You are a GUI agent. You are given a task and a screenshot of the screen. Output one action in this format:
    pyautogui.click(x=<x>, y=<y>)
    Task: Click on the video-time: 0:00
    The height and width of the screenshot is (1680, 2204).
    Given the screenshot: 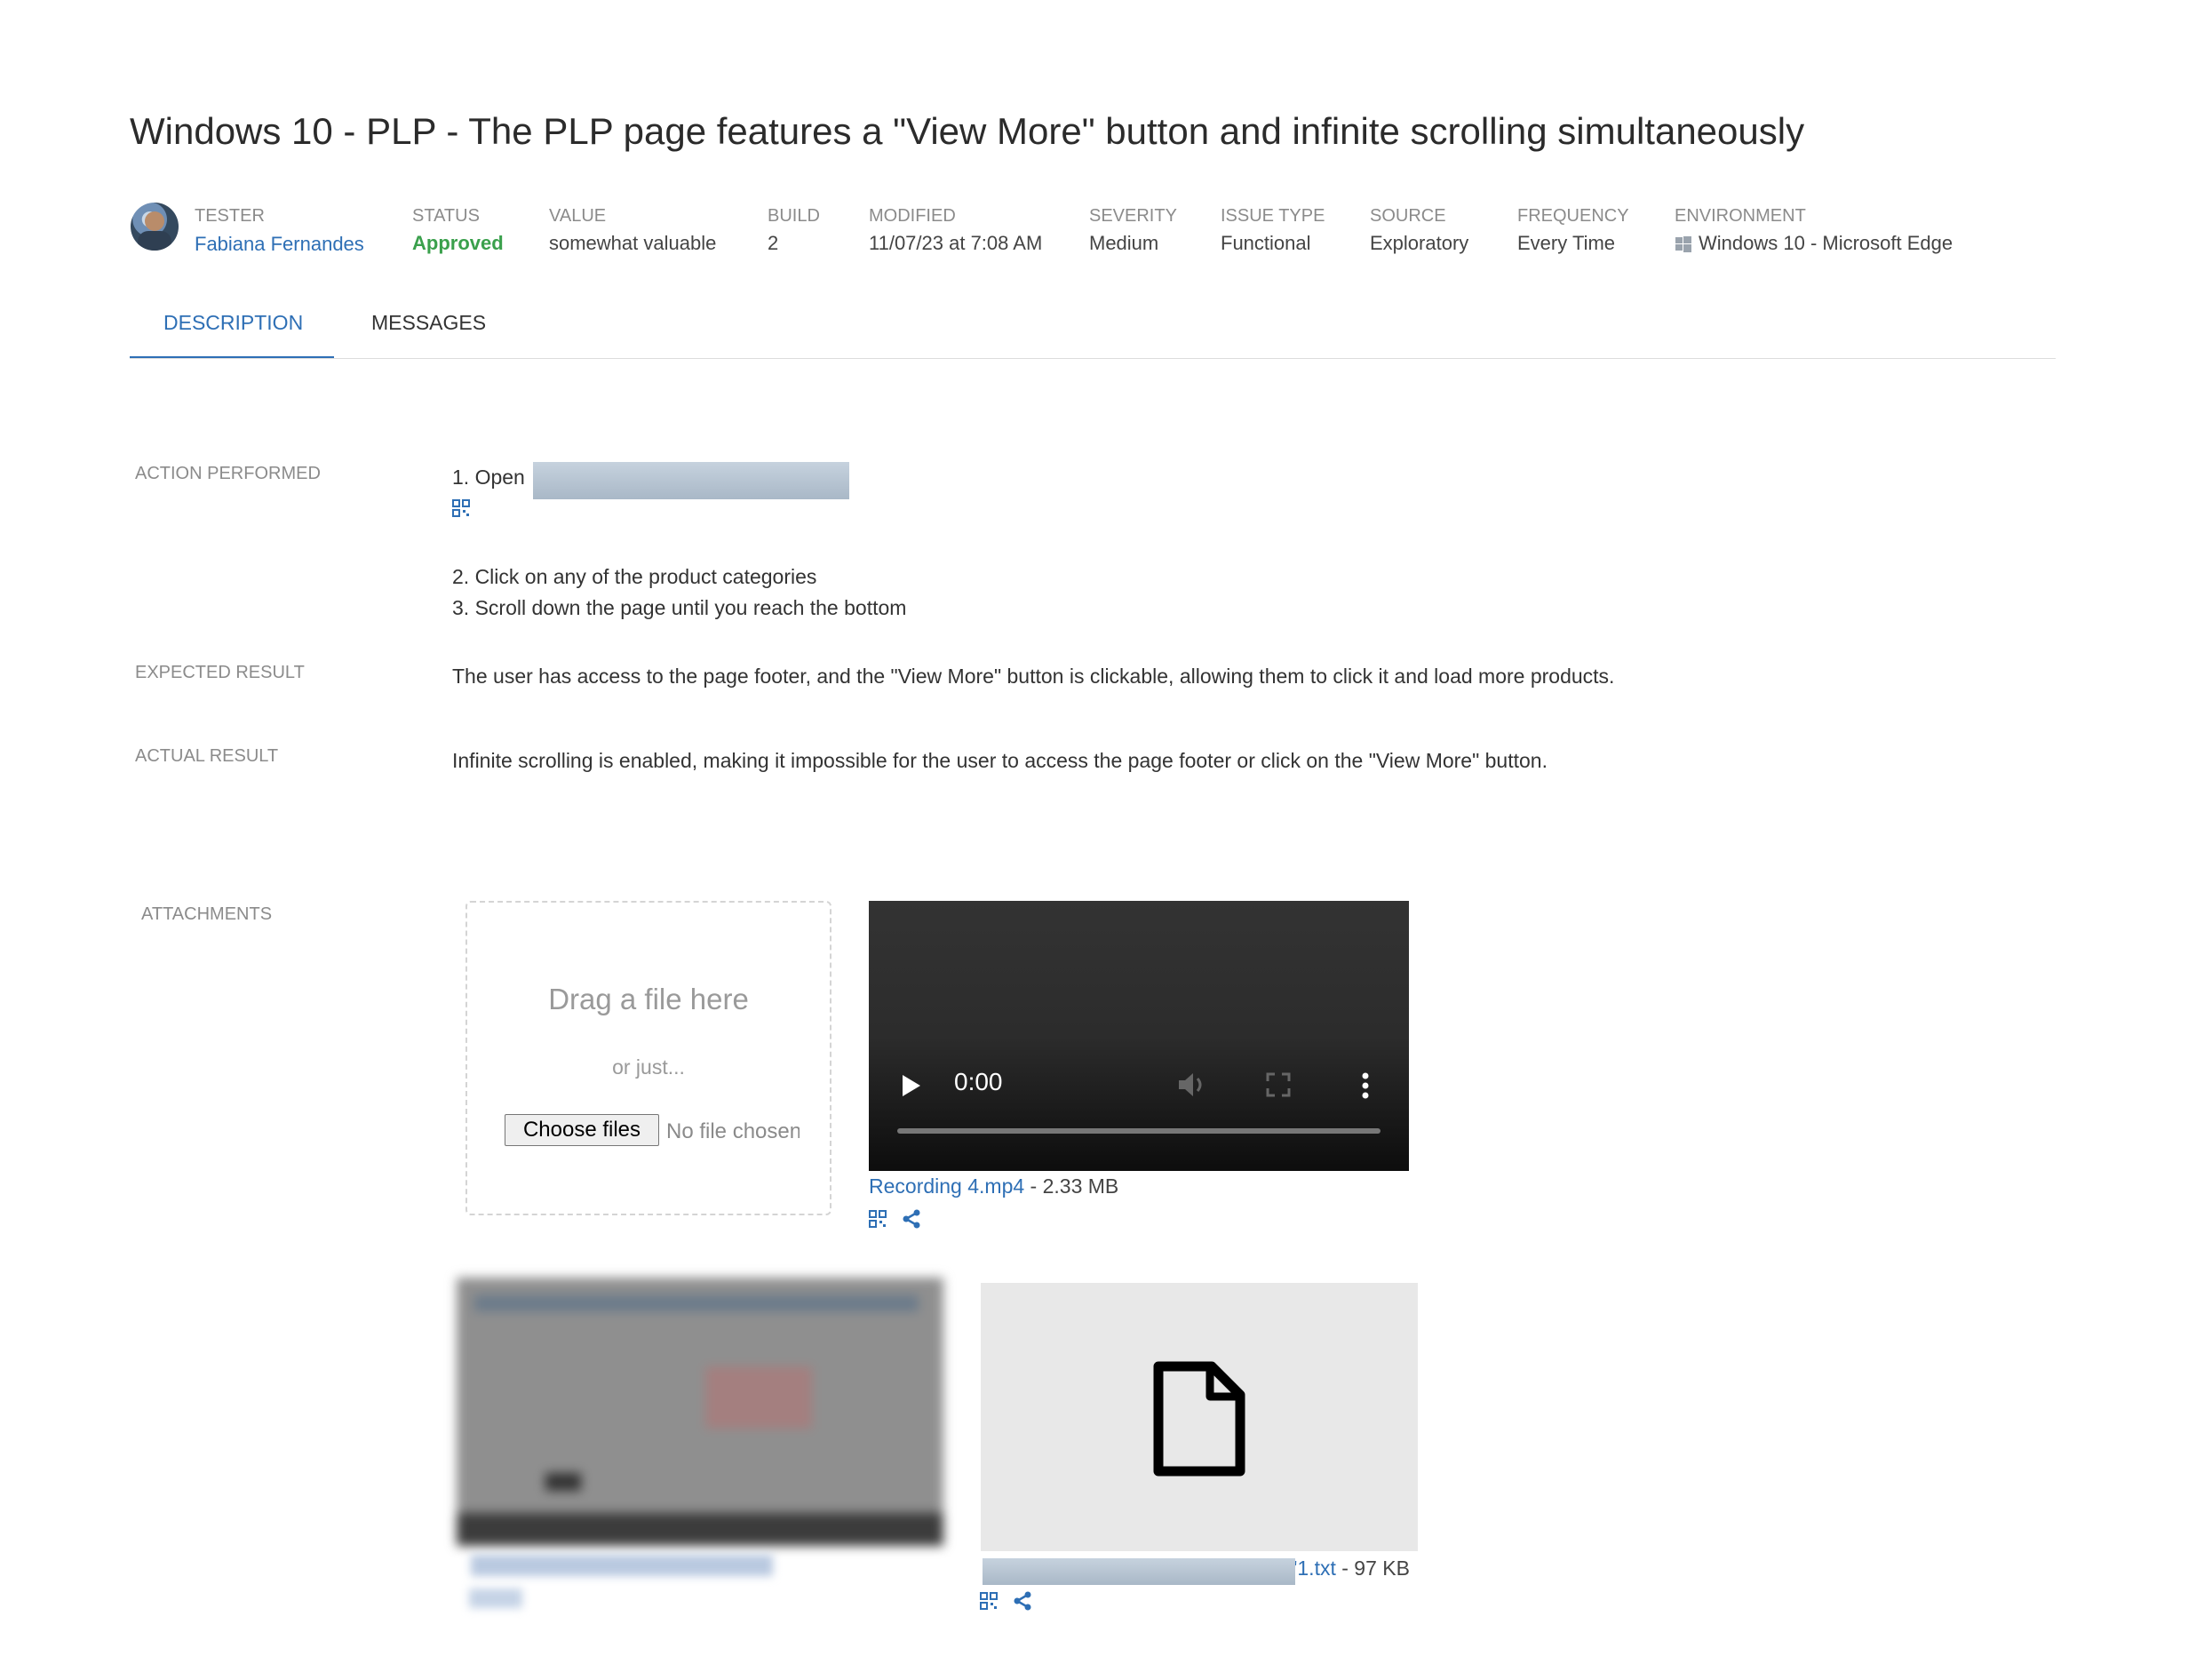 What is the action you would take?
    pyautogui.click(x=979, y=1081)
    